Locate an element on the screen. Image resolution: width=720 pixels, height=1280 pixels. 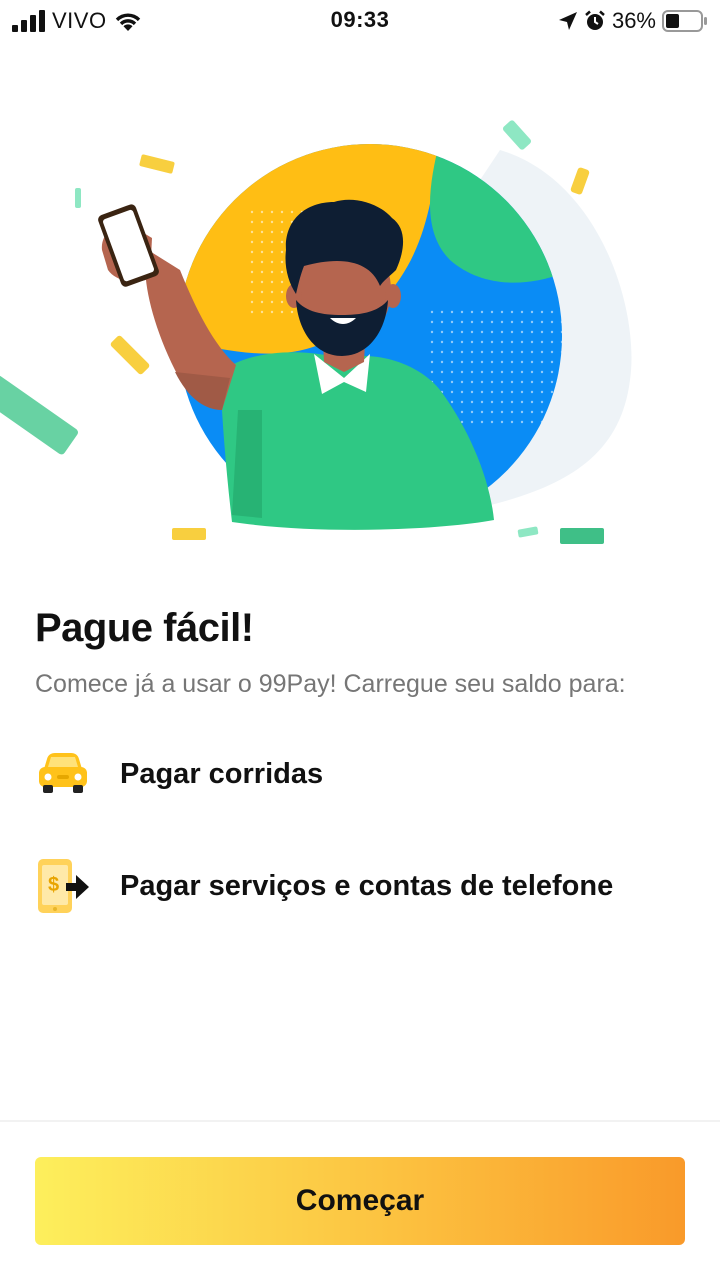
phone-payment-icon: $ is located at coordinates (63, 886).